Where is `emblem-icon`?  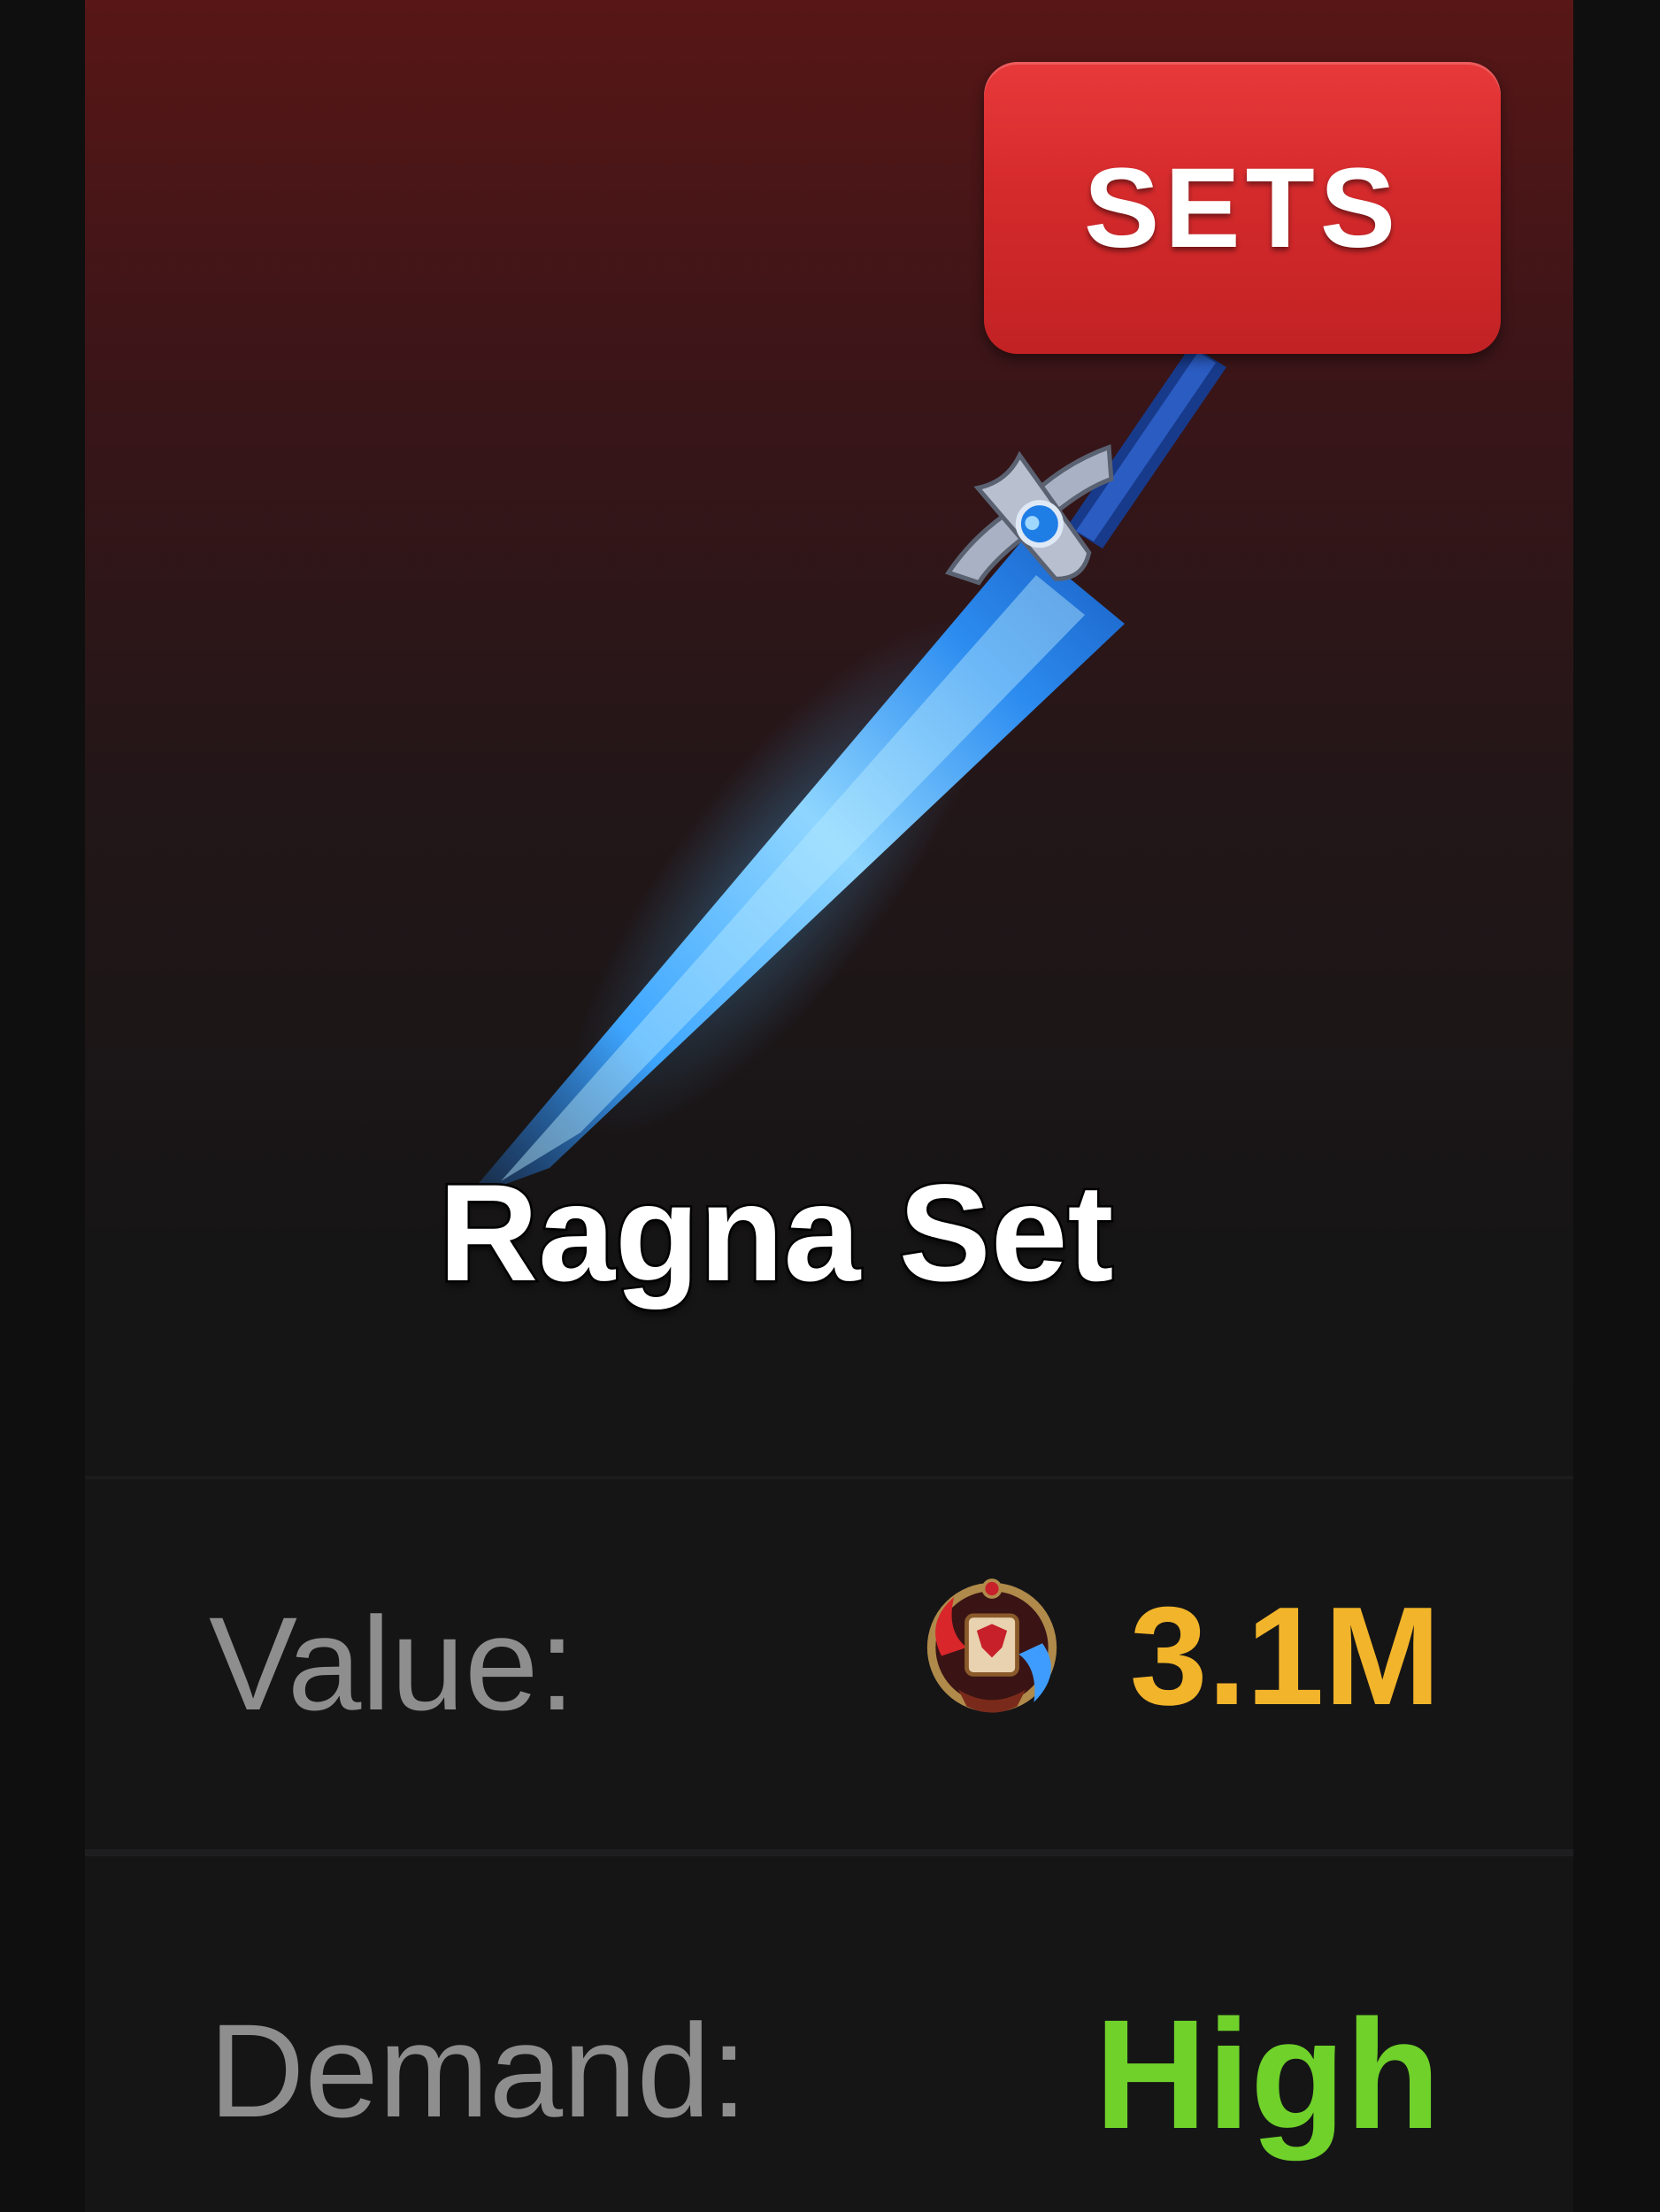 emblem-icon is located at coordinates (991, 1646).